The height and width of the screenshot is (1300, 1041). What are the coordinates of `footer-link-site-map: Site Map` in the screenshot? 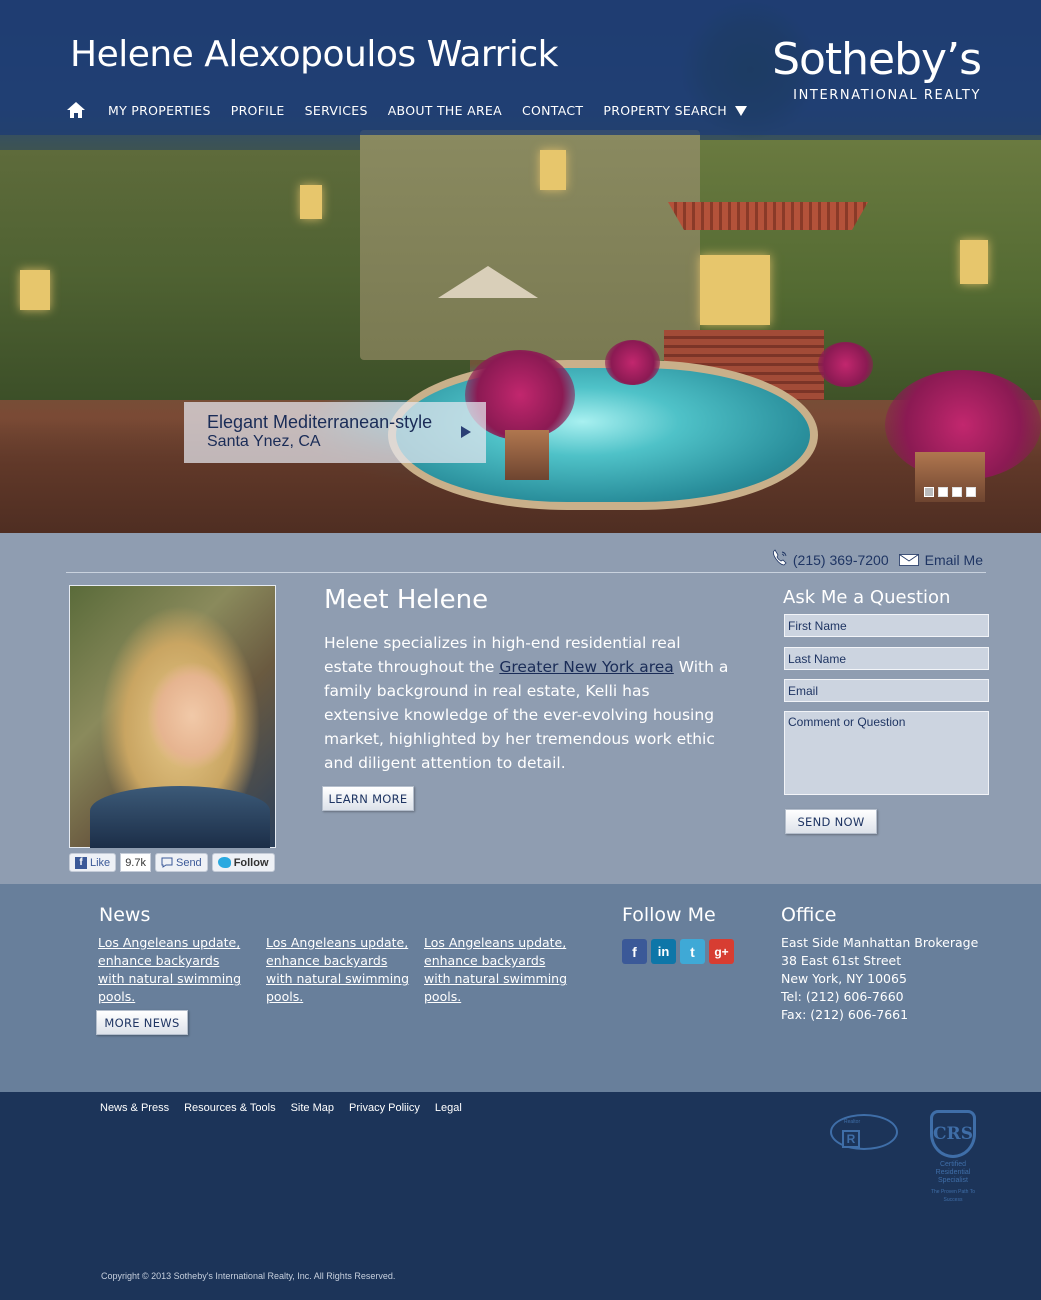 It's located at (312, 1108).